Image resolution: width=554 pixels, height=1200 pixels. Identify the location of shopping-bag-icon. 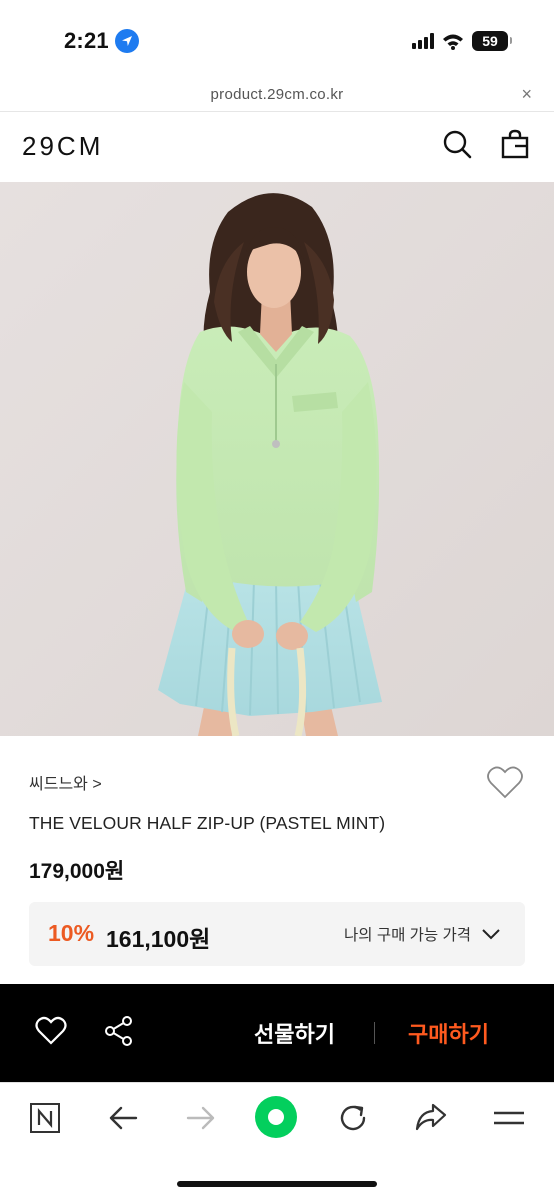
(515, 144).